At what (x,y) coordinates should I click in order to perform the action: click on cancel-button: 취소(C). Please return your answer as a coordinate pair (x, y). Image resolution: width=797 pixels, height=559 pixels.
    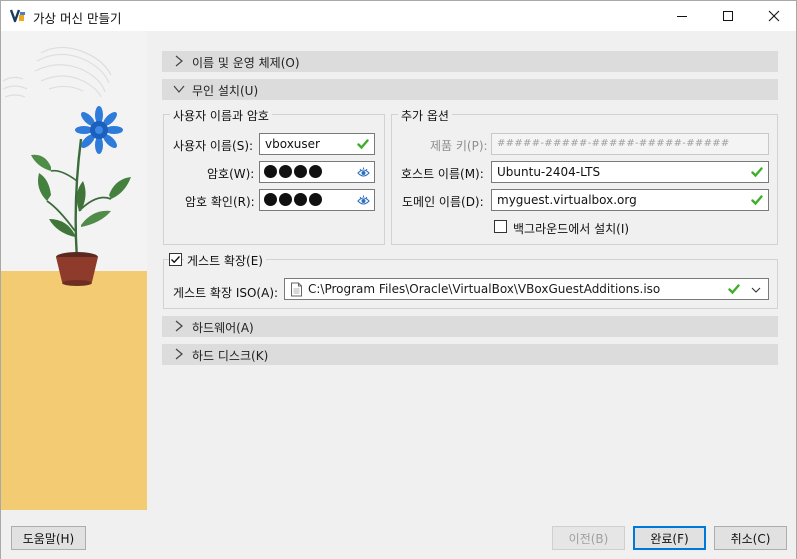
    Looking at the image, I should click on (750, 538).